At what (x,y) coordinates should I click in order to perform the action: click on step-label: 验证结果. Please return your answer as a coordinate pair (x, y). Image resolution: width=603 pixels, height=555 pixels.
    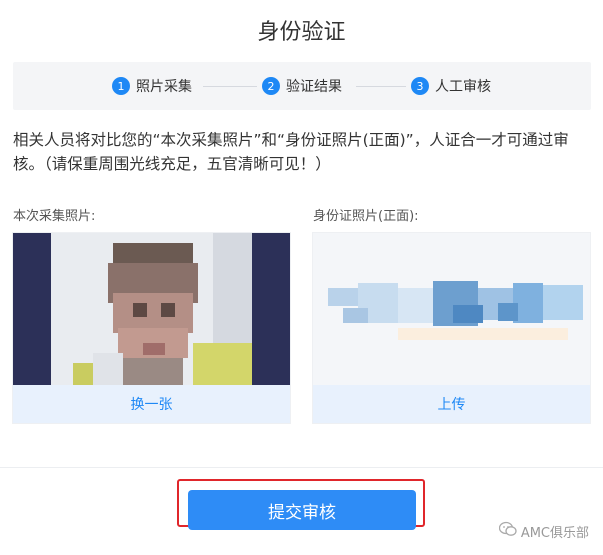
    Looking at the image, I should click on (314, 87).